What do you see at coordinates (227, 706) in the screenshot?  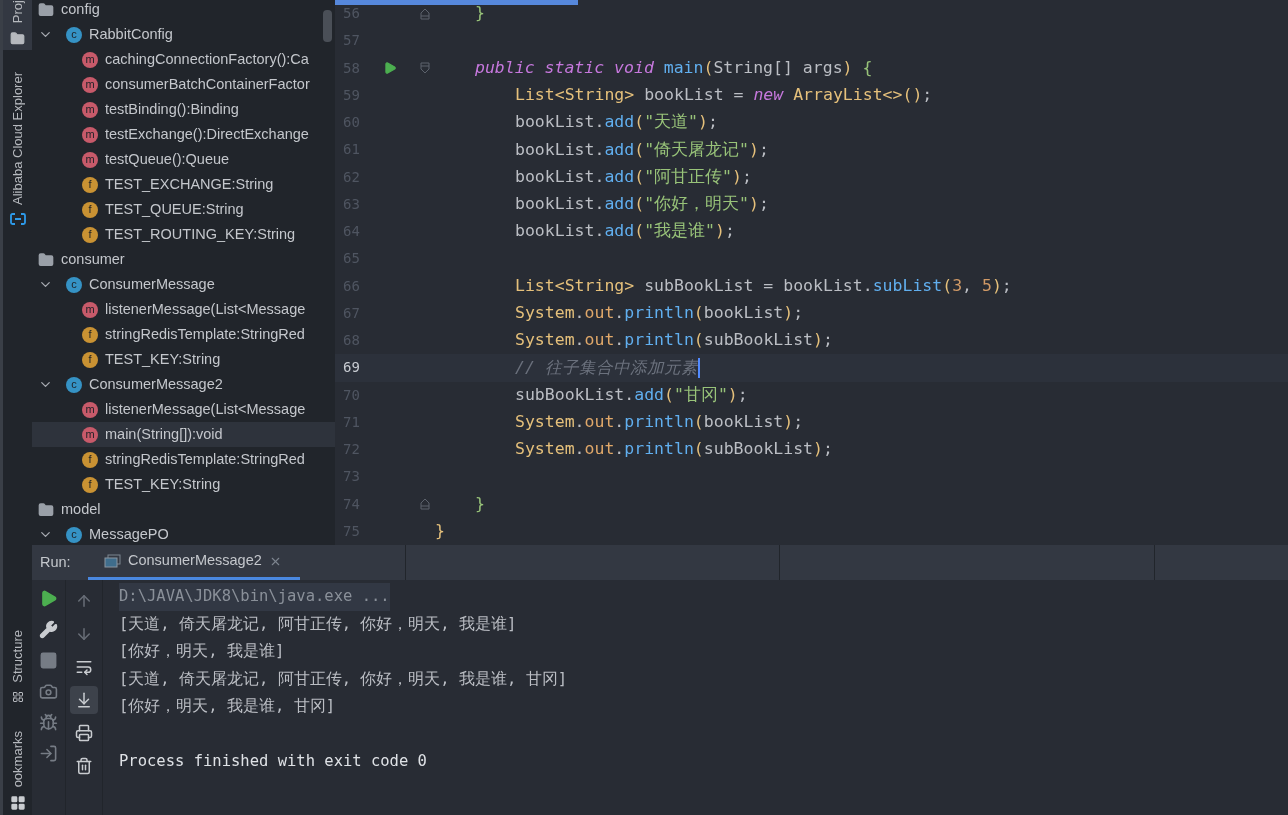 I see `console-line: [你好，明天, 我是谁, 甘冈]` at bounding box center [227, 706].